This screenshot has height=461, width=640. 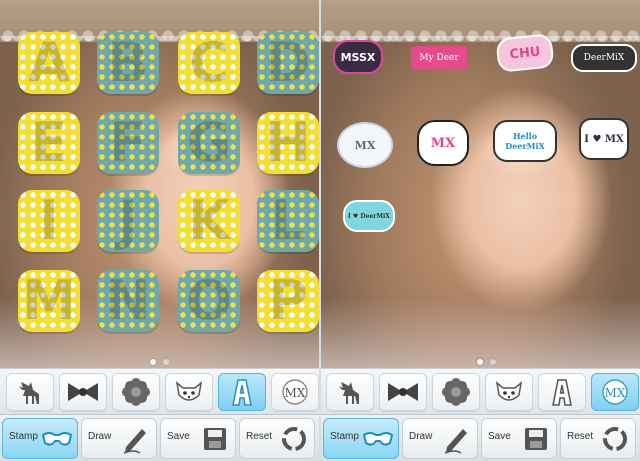 What do you see at coordinates (209, 143) in the screenshot?
I see `letter-stamp-g: G` at bounding box center [209, 143].